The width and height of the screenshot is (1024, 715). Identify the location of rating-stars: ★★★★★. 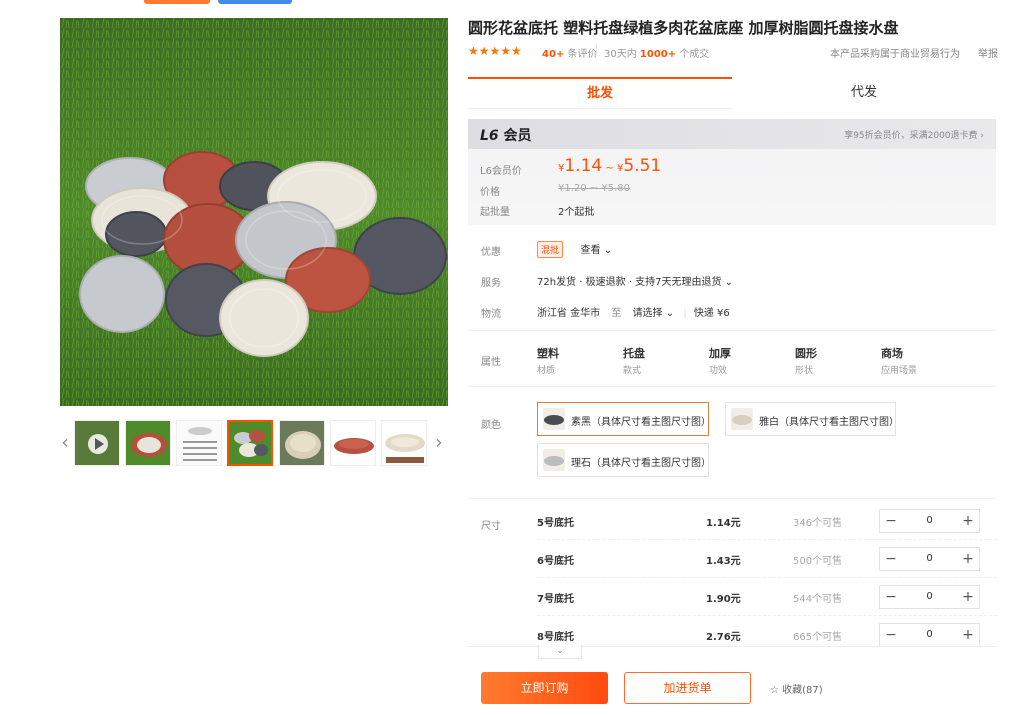
(495, 51).